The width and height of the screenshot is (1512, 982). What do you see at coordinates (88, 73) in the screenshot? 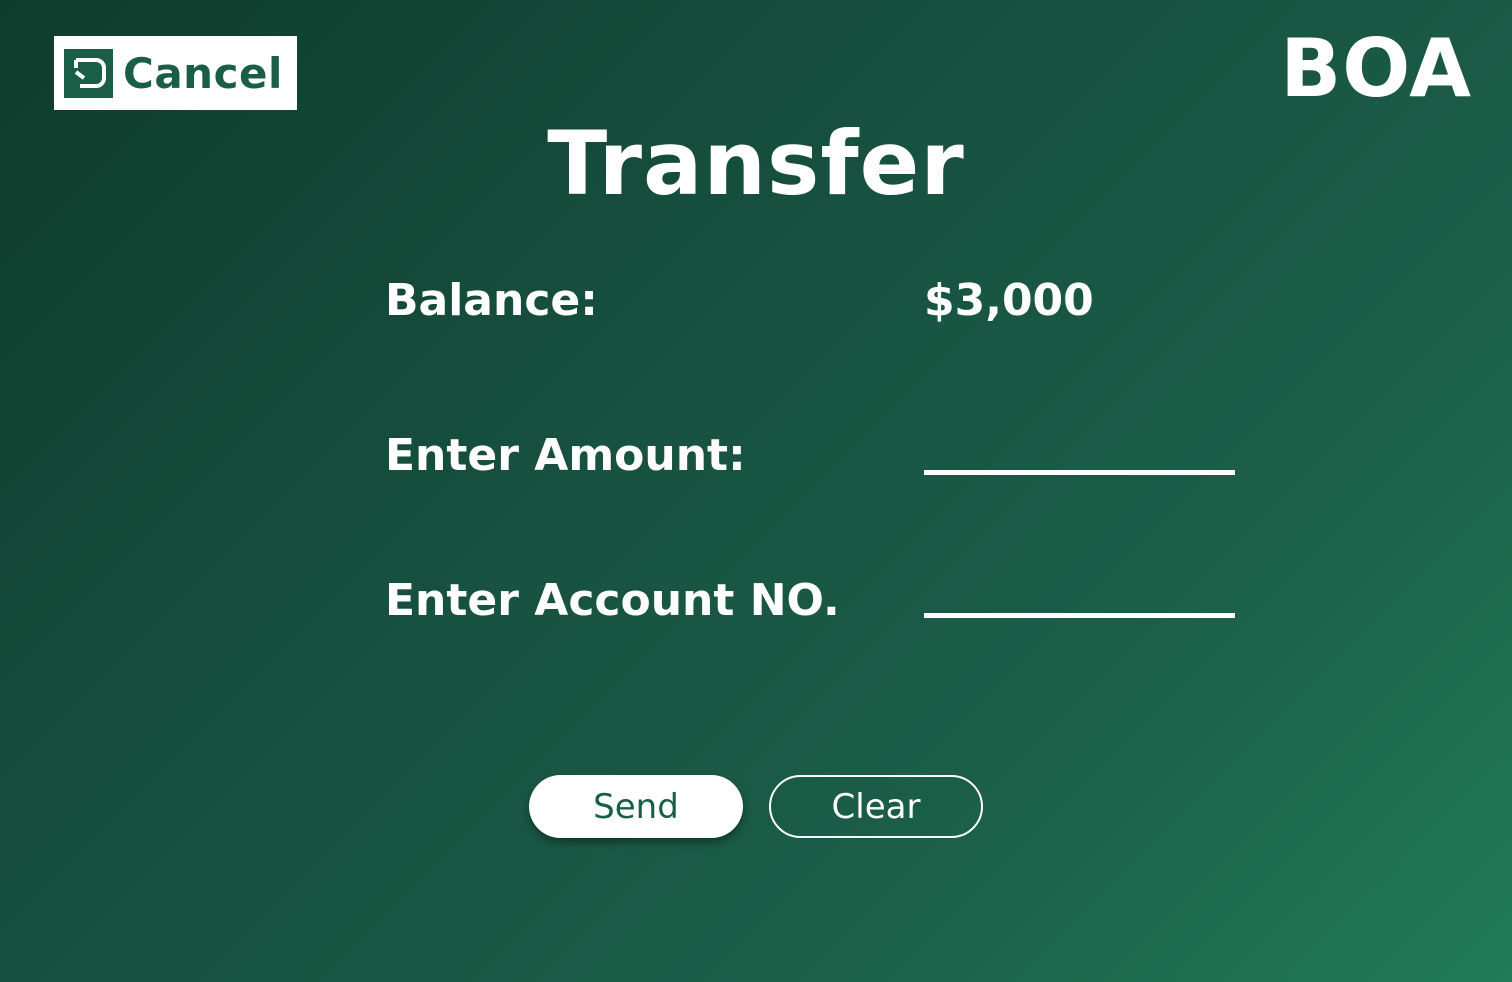
I see `exit-icon` at bounding box center [88, 73].